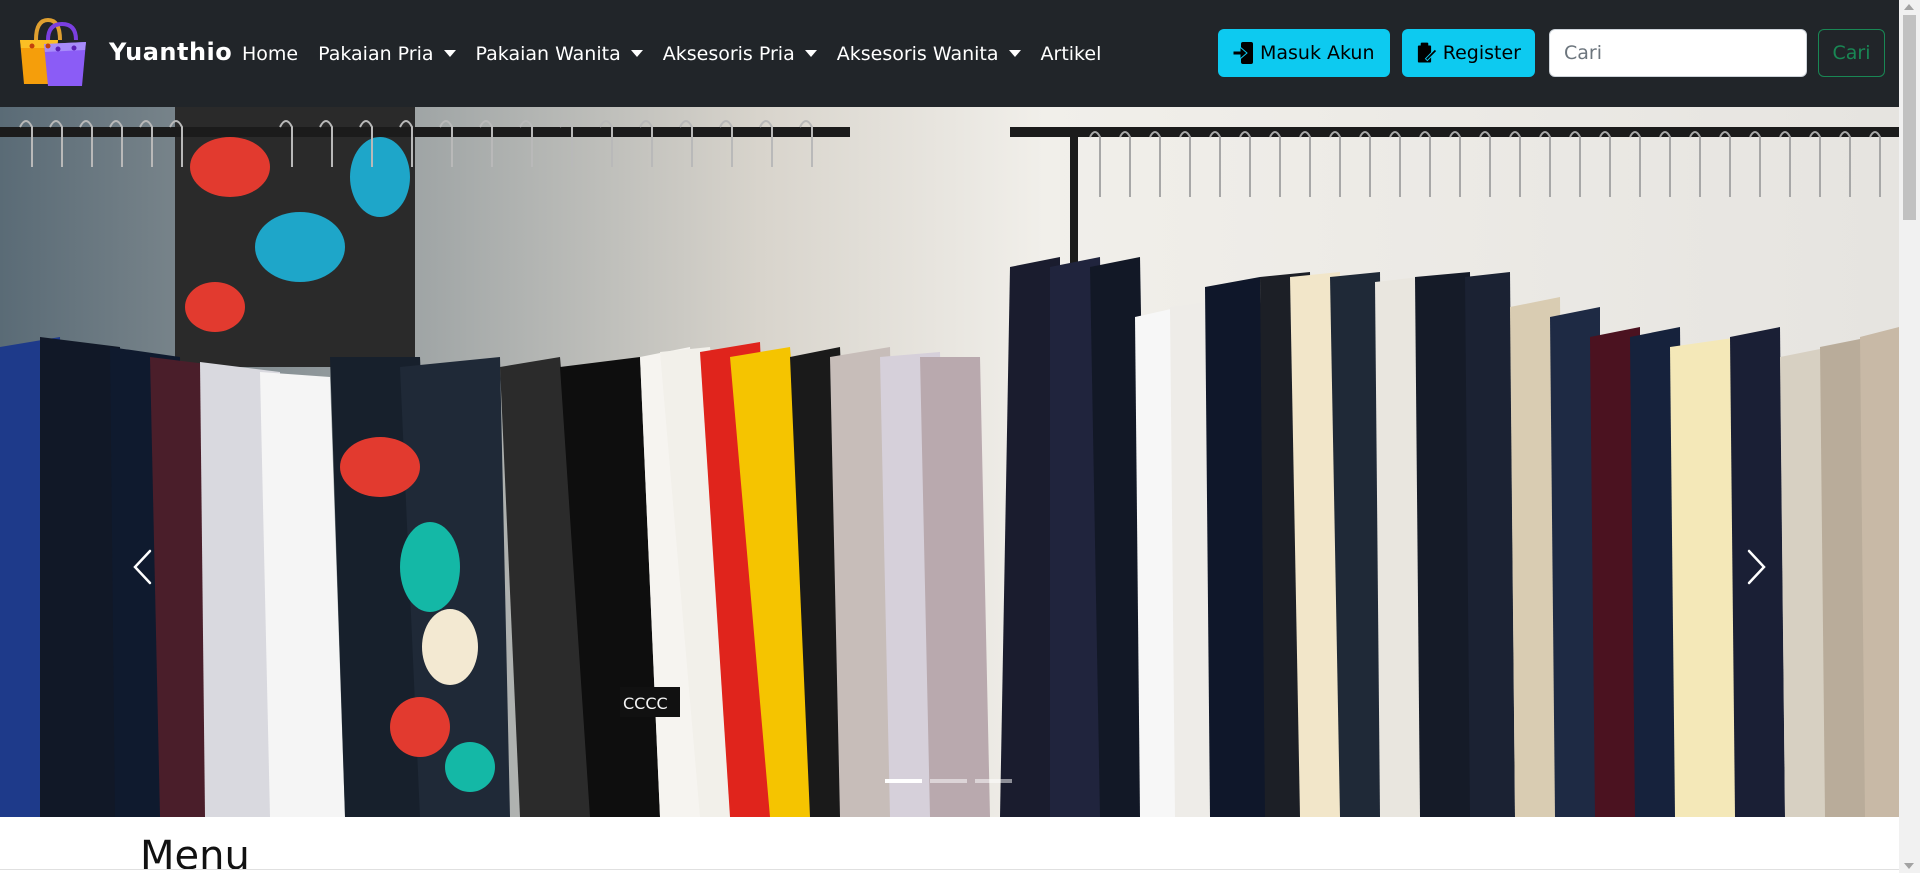  What do you see at coordinates (52, 52) in the screenshot?
I see `shopping-bags-icon` at bounding box center [52, 52].